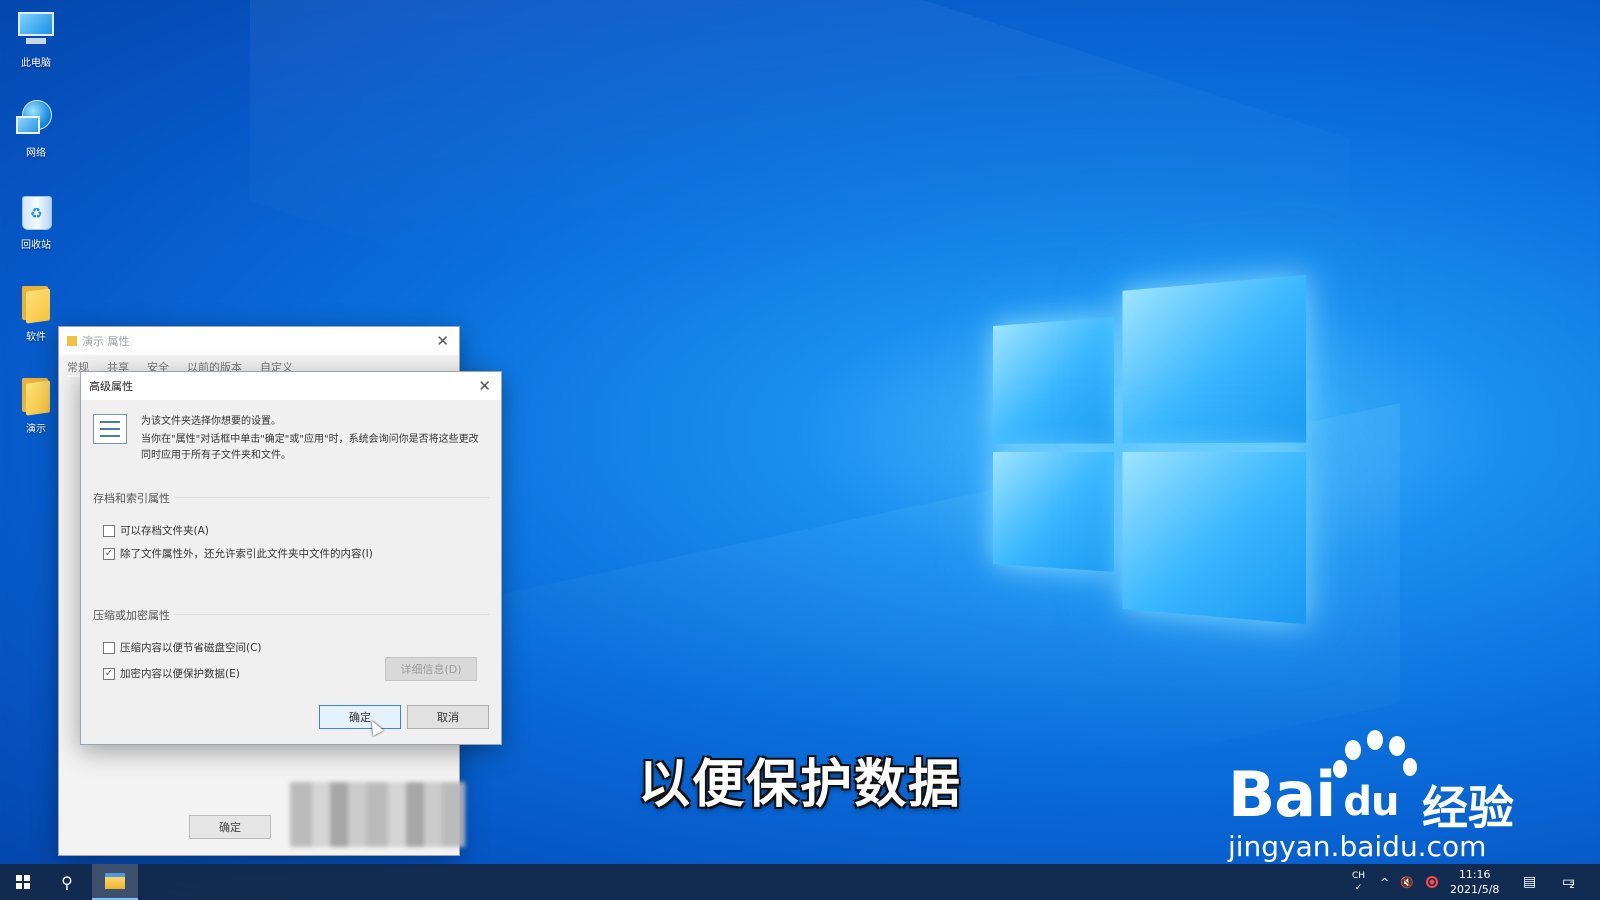 This screenshot has width=1600, height=900. I want to click on volume-muted-icon: 🔇, so click(1407, 882).